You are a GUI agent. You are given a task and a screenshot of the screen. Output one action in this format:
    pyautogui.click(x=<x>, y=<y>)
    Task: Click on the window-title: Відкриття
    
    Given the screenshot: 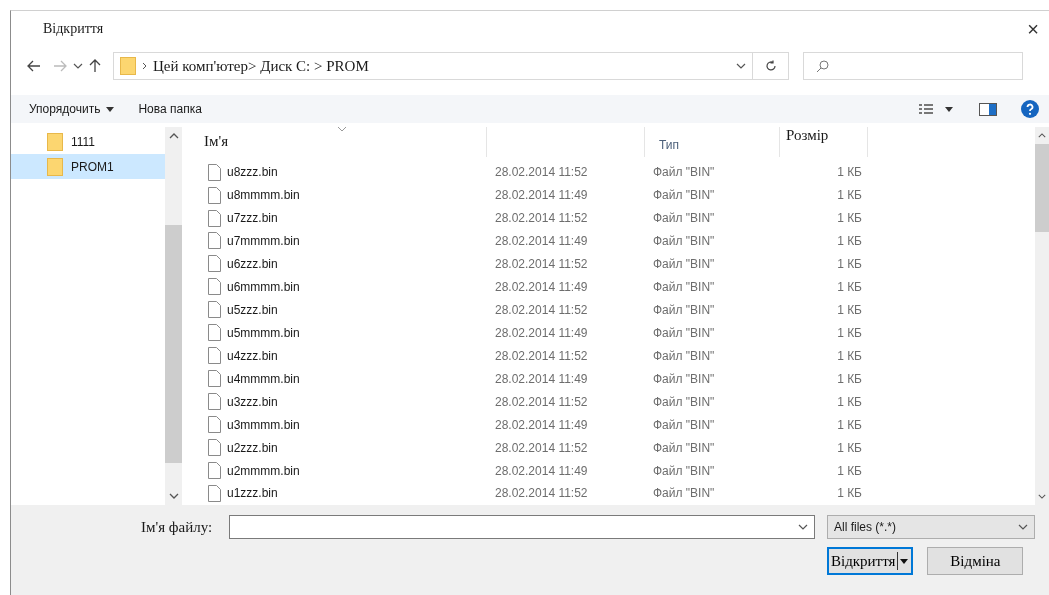 What is the action you would take?
    pyautogui.click(x=73, y=29)
    